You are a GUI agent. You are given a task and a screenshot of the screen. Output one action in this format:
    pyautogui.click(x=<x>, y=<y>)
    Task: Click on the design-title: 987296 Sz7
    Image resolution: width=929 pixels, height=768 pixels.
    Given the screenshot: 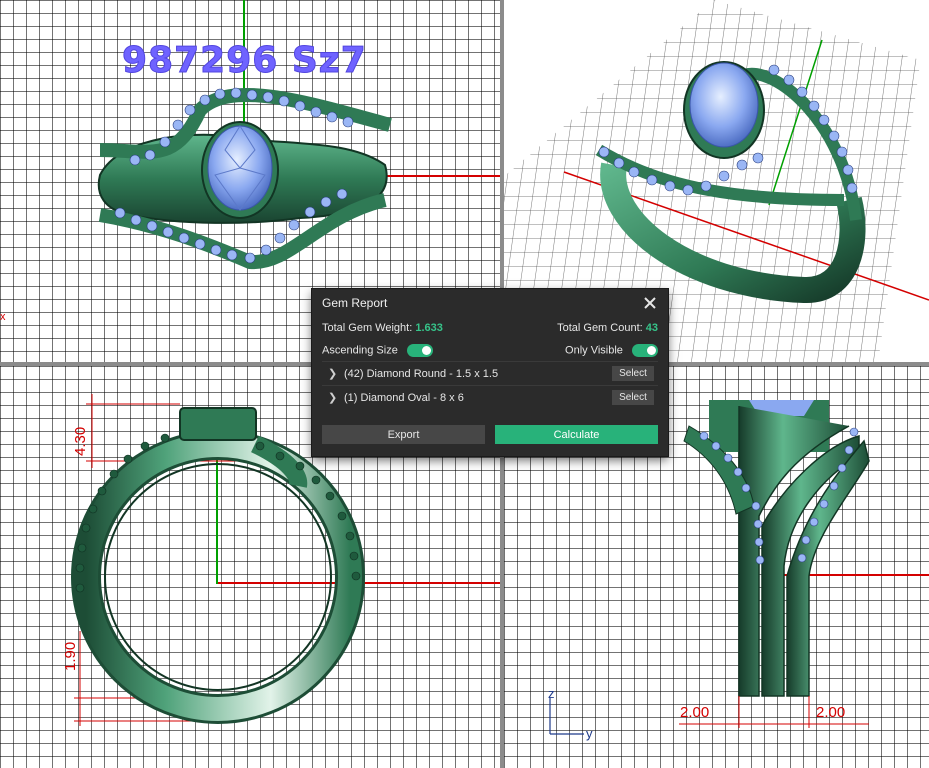 What is the action you would take?
    pyautogui.click(x=244, y=61)
    